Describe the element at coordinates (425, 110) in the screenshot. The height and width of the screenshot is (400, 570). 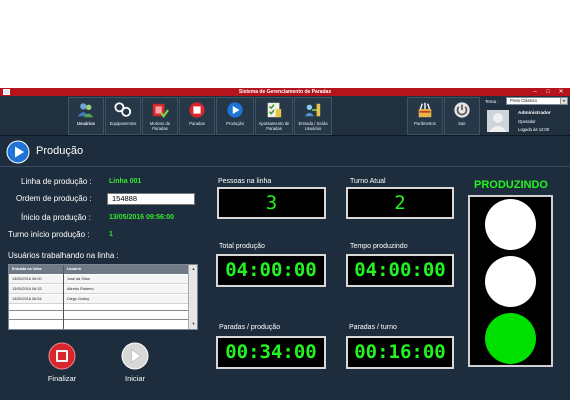
I see `parameters-icon` at that location.